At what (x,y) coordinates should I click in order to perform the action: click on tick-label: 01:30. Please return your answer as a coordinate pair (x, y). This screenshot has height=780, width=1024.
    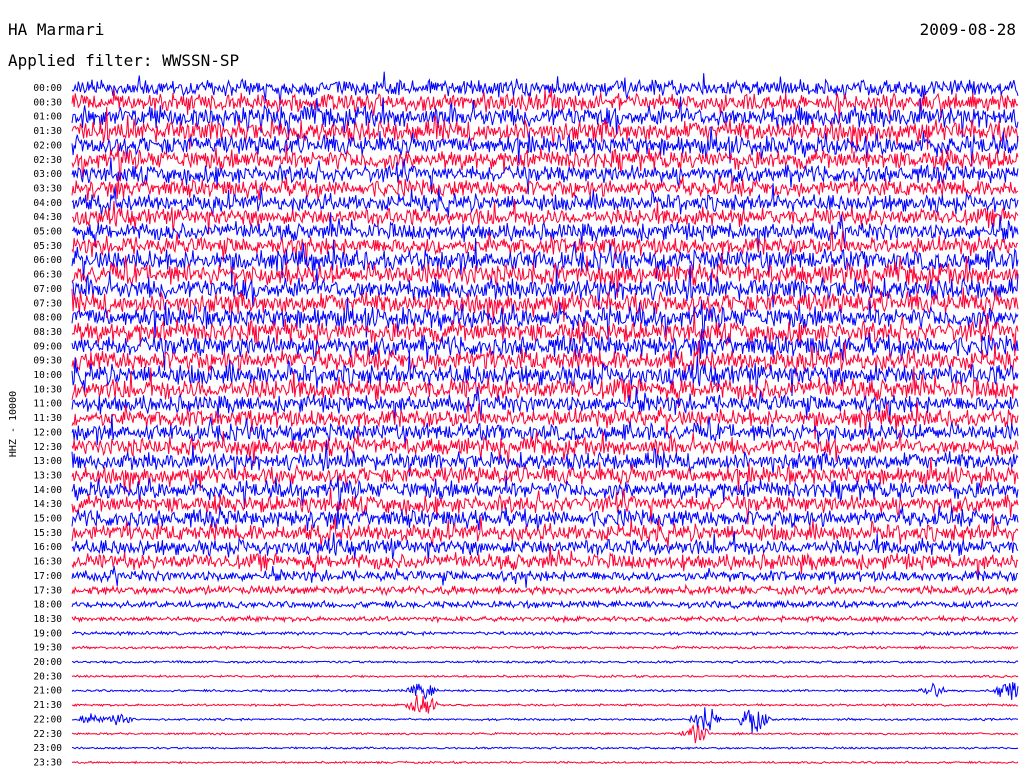
    Looking at the image, I should click on (47, 131).